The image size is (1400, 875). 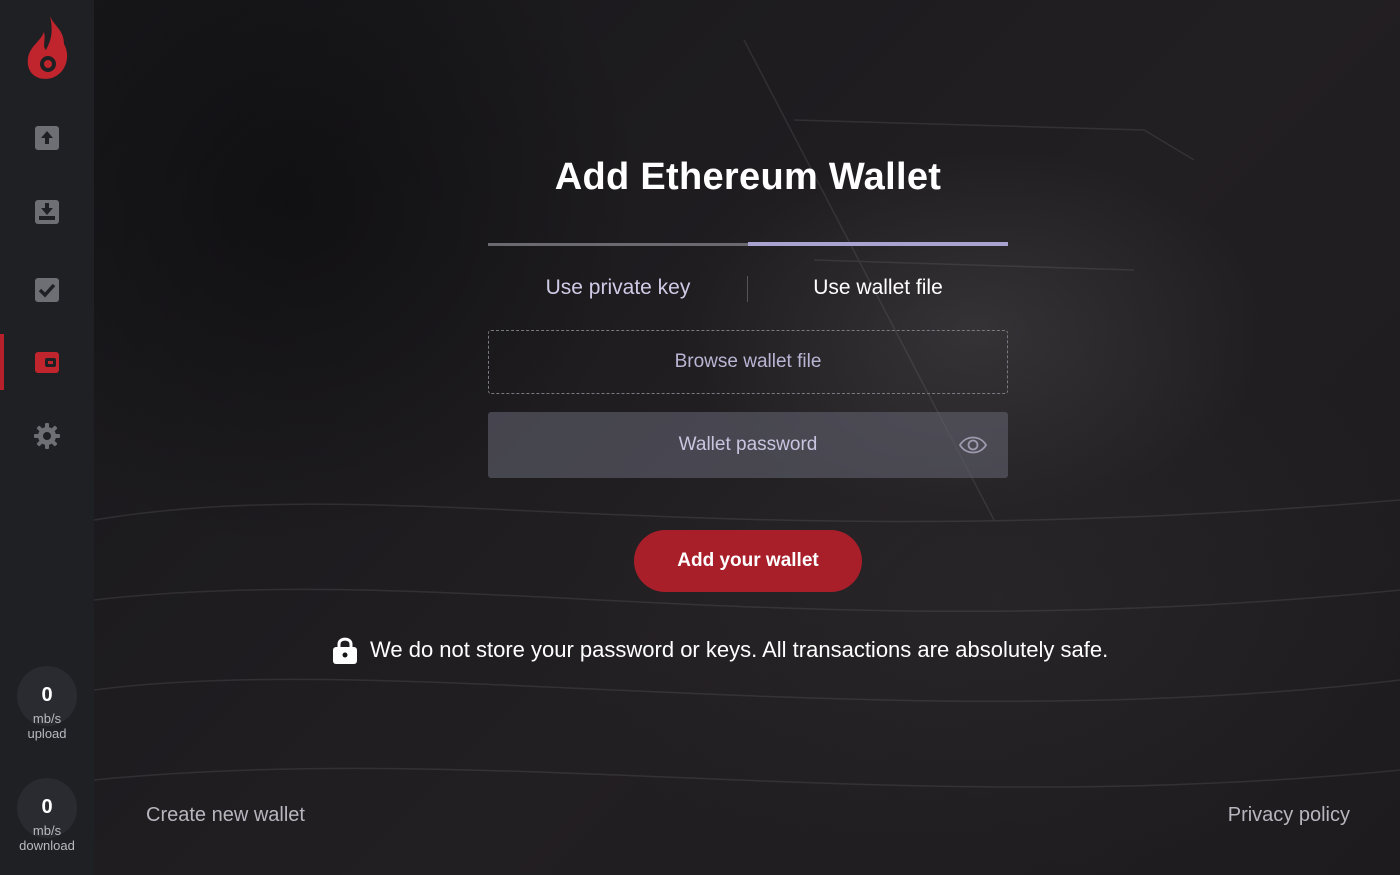 What do you see at coordinates (47, 733) in the screenshot?
I see `upload-speed-label: upload` at bounding box center [47, 733].